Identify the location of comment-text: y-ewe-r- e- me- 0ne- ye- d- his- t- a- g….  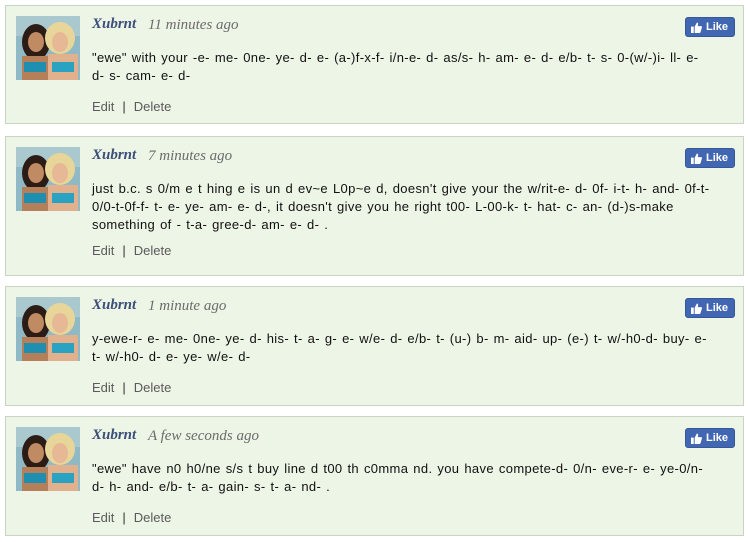
(399, 347).